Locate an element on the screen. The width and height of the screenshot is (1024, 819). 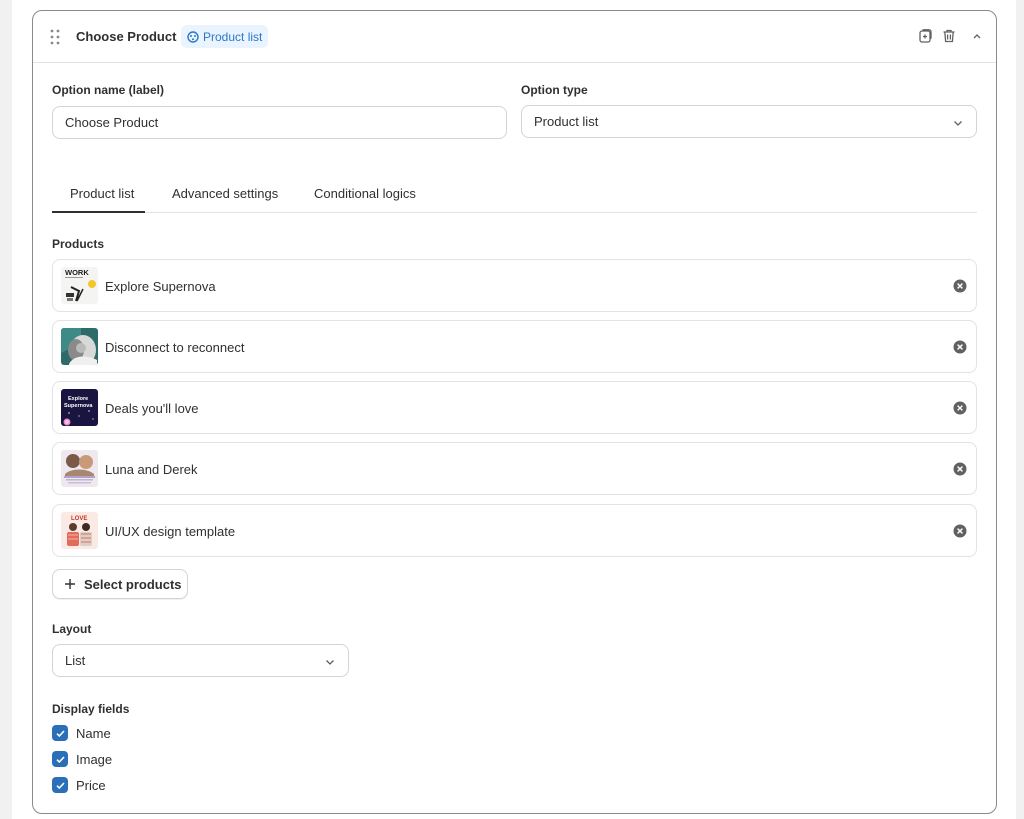
product-thumbnail: LOVE is located at coordinates (79, 530).